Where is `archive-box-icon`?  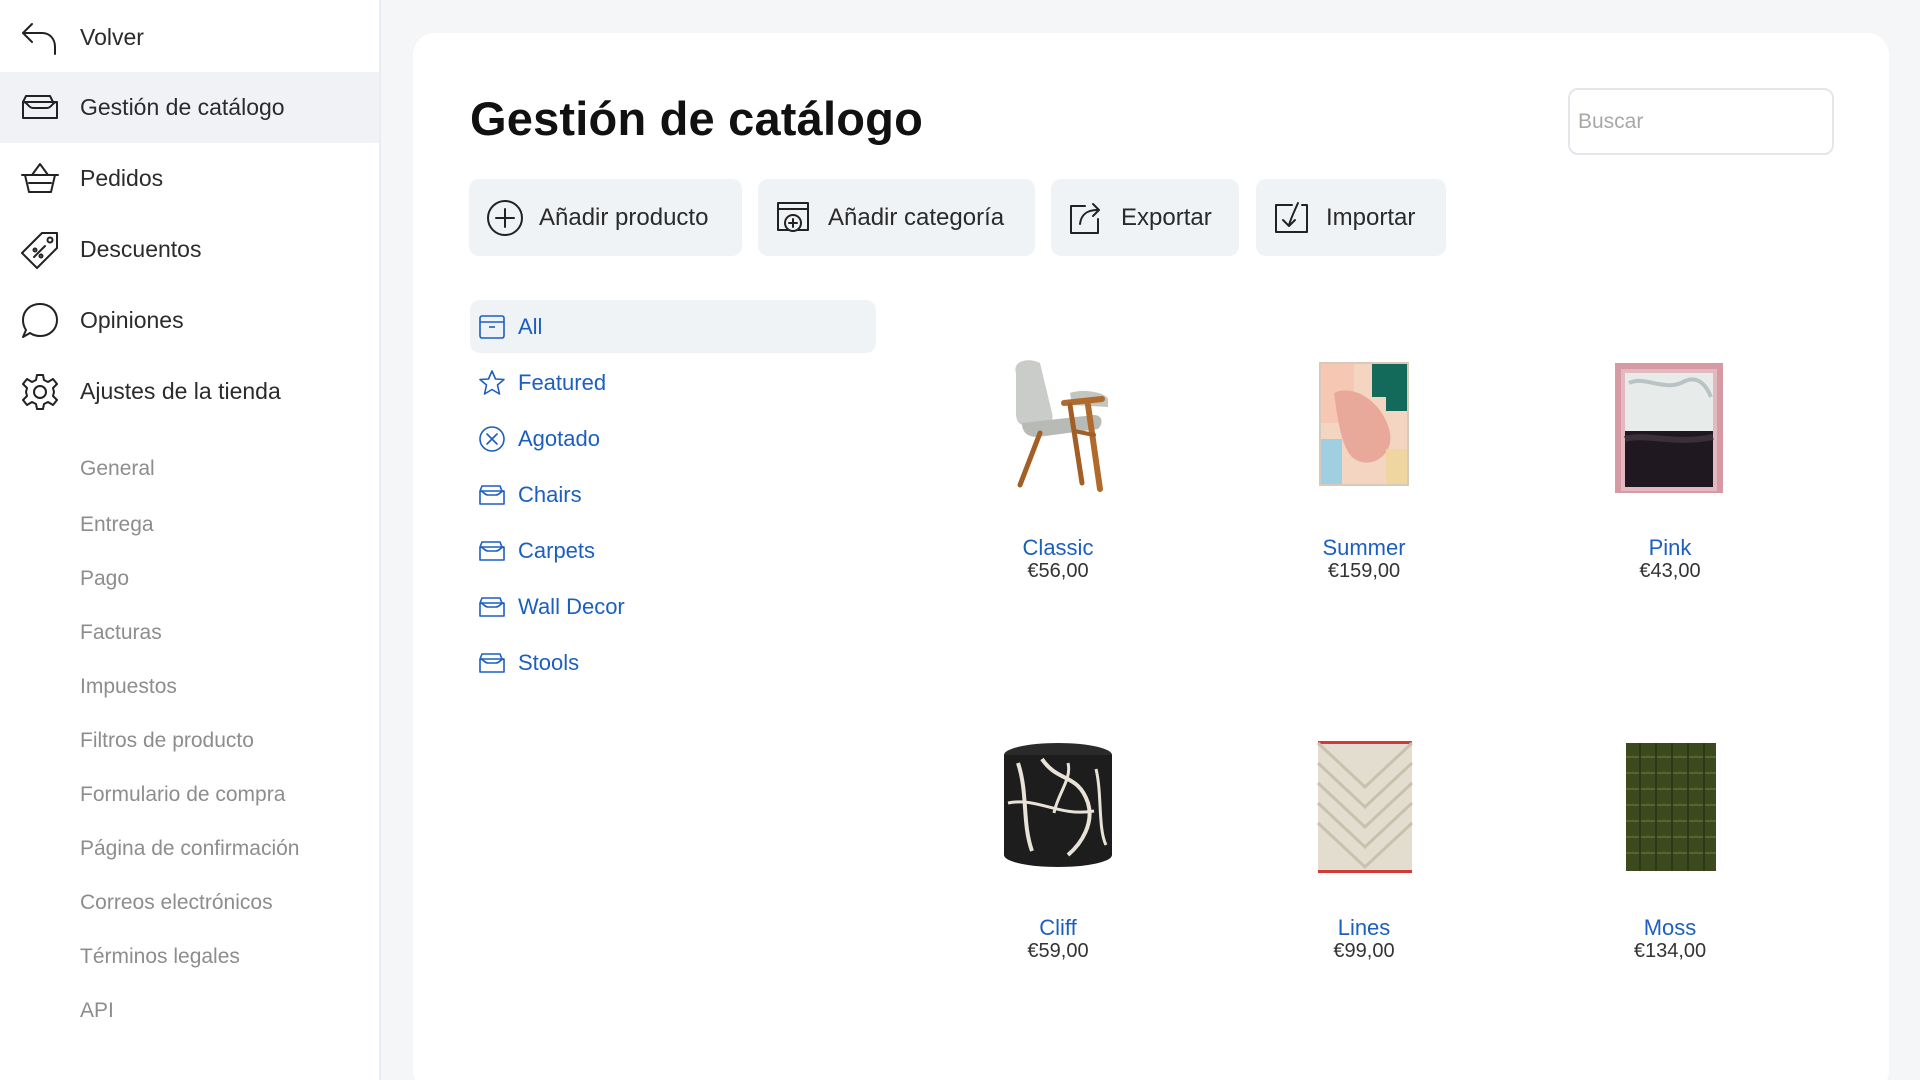
archive-box-icon is located at coordinates (492, 327).